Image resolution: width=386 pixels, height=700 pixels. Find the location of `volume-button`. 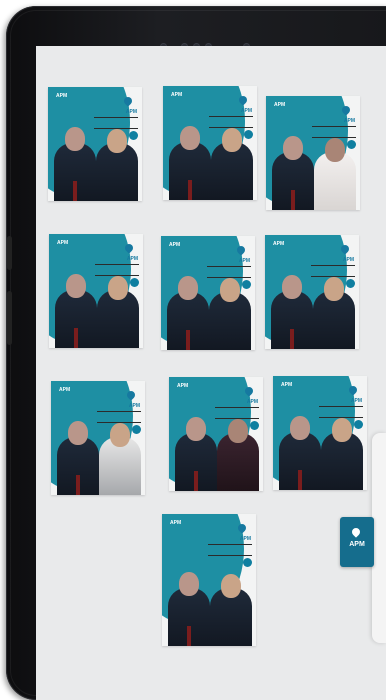

volume-button is located at coordinates (9, 253).